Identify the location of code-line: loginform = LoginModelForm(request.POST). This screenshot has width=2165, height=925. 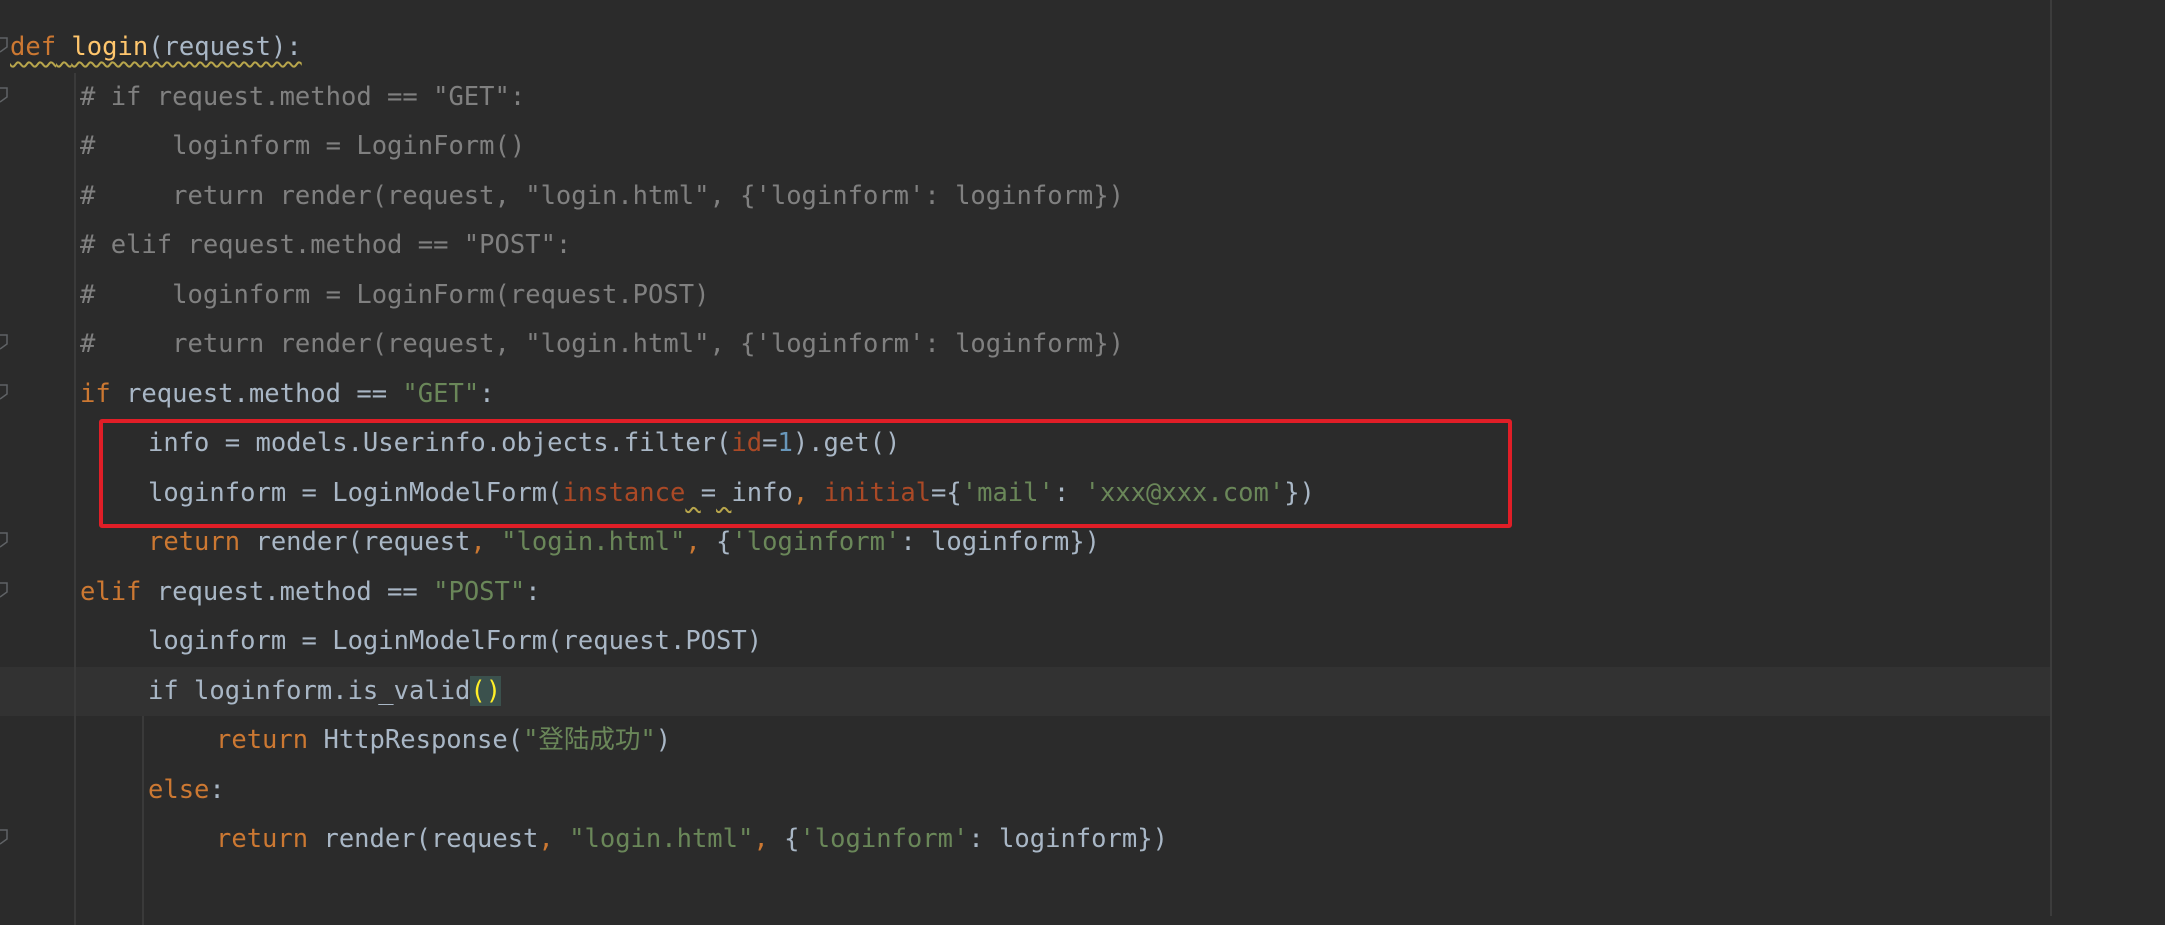
(1025, 642).